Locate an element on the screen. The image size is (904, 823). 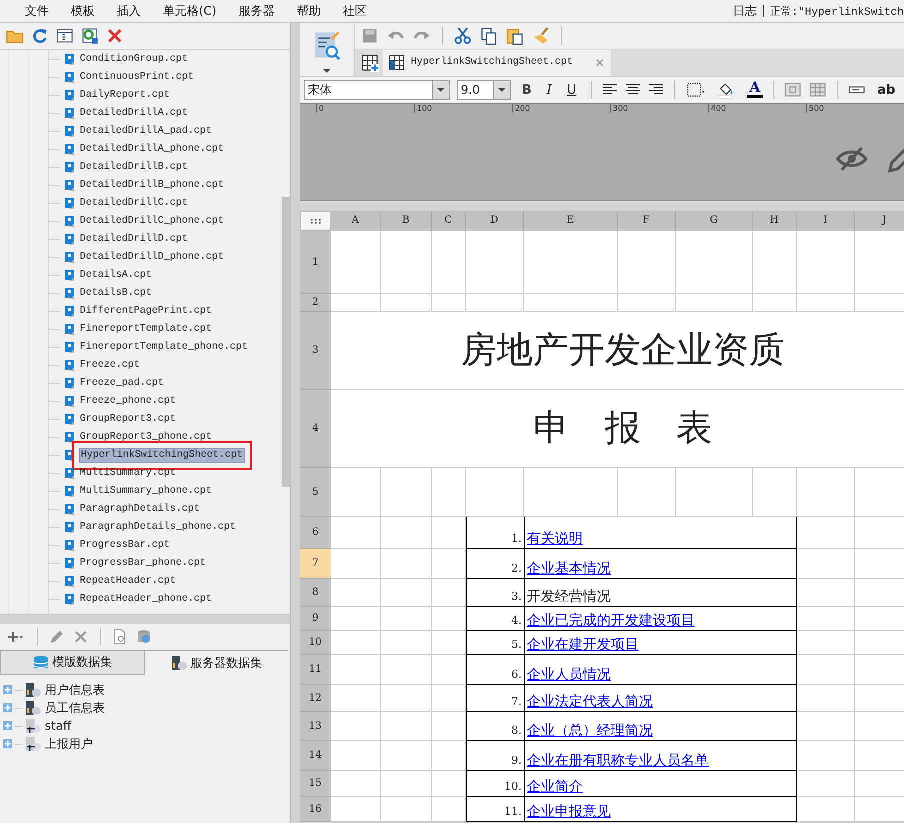
column-header: J is located at coordinates (879, 221).